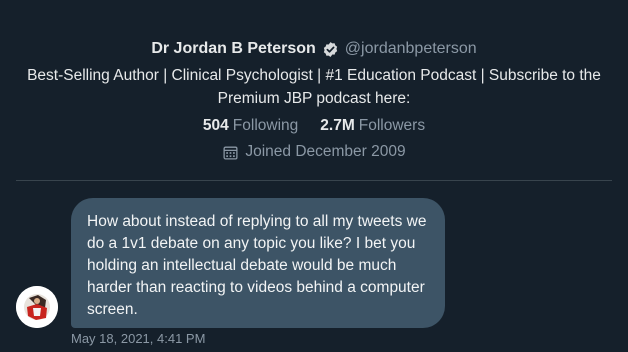 The image size is (628, 352). I want to click on calendar-icon, so click(230, 152).